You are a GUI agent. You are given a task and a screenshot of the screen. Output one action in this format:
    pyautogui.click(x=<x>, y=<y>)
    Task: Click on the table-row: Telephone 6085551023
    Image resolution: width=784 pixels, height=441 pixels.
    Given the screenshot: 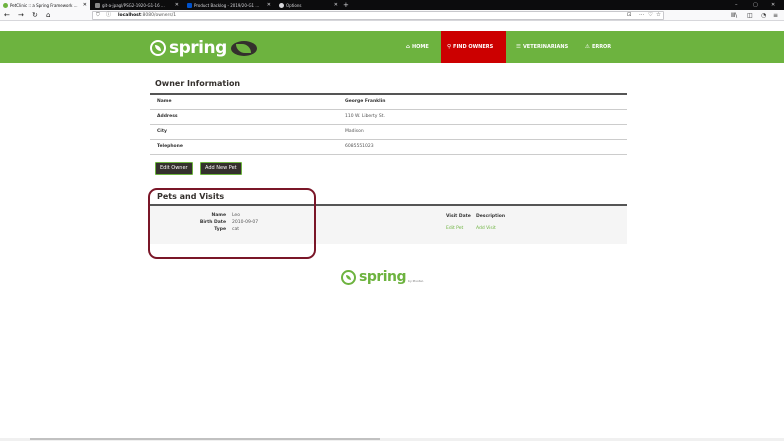 What is the action you would take?
    pyautogui.click(x=388, y=146)
    